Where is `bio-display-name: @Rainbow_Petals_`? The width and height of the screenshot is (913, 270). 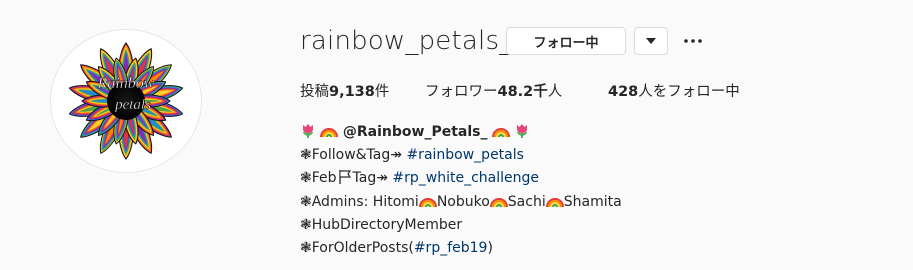 bio-display-name: @Rainbow_Petals_ is located at coordinates (415, 132).